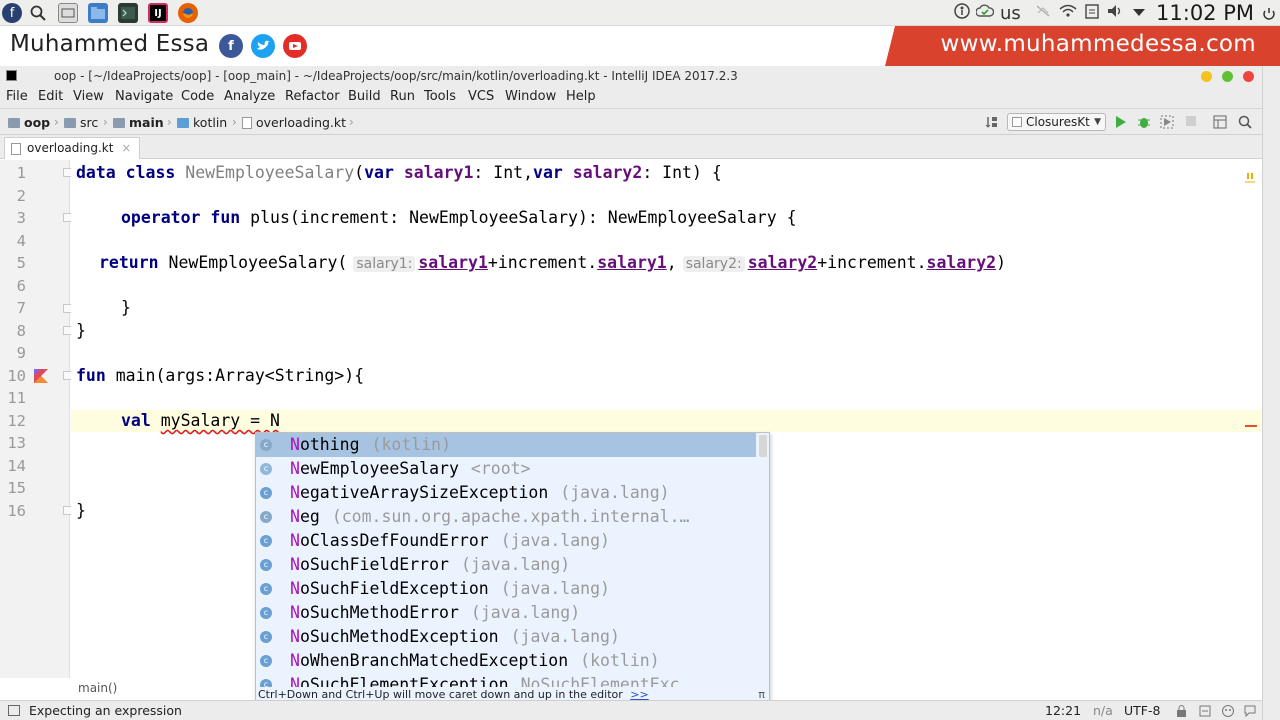 The image size is (1280, 720). I want to click on intellij-icon: IJ, so click(158, 13).